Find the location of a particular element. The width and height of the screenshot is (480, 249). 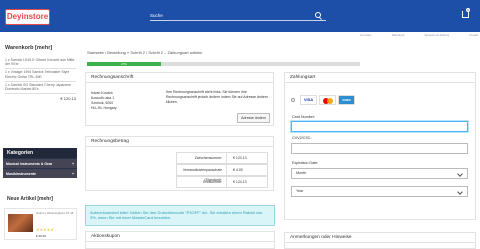

card-number-label: Card Number: is located at coordinates (304, 117).